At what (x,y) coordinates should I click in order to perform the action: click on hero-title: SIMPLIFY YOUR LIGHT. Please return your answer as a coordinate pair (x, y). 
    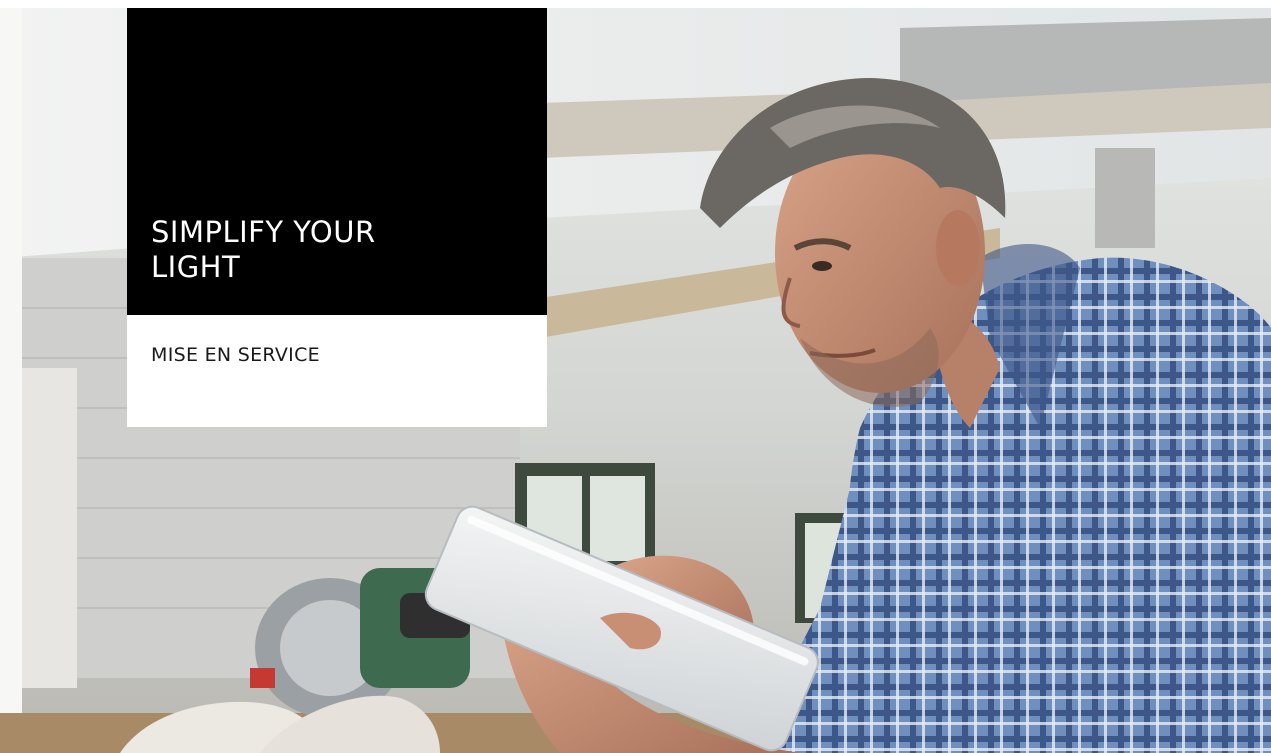
    Looking at the image, I should click on (341, 250).